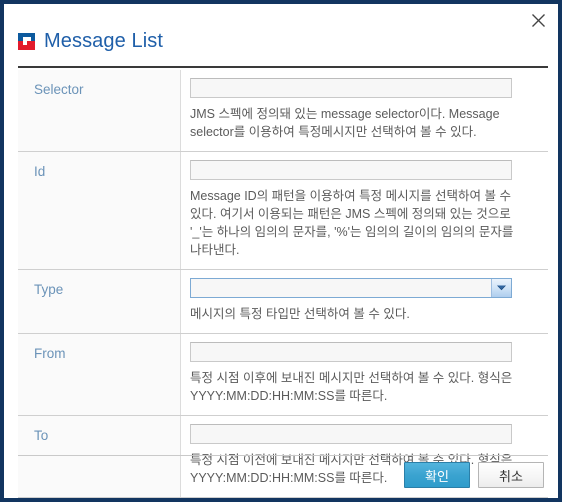  Describe the element at coordinates (40, 171) in the screenshot. I see `field-label-id: Id` at that location.